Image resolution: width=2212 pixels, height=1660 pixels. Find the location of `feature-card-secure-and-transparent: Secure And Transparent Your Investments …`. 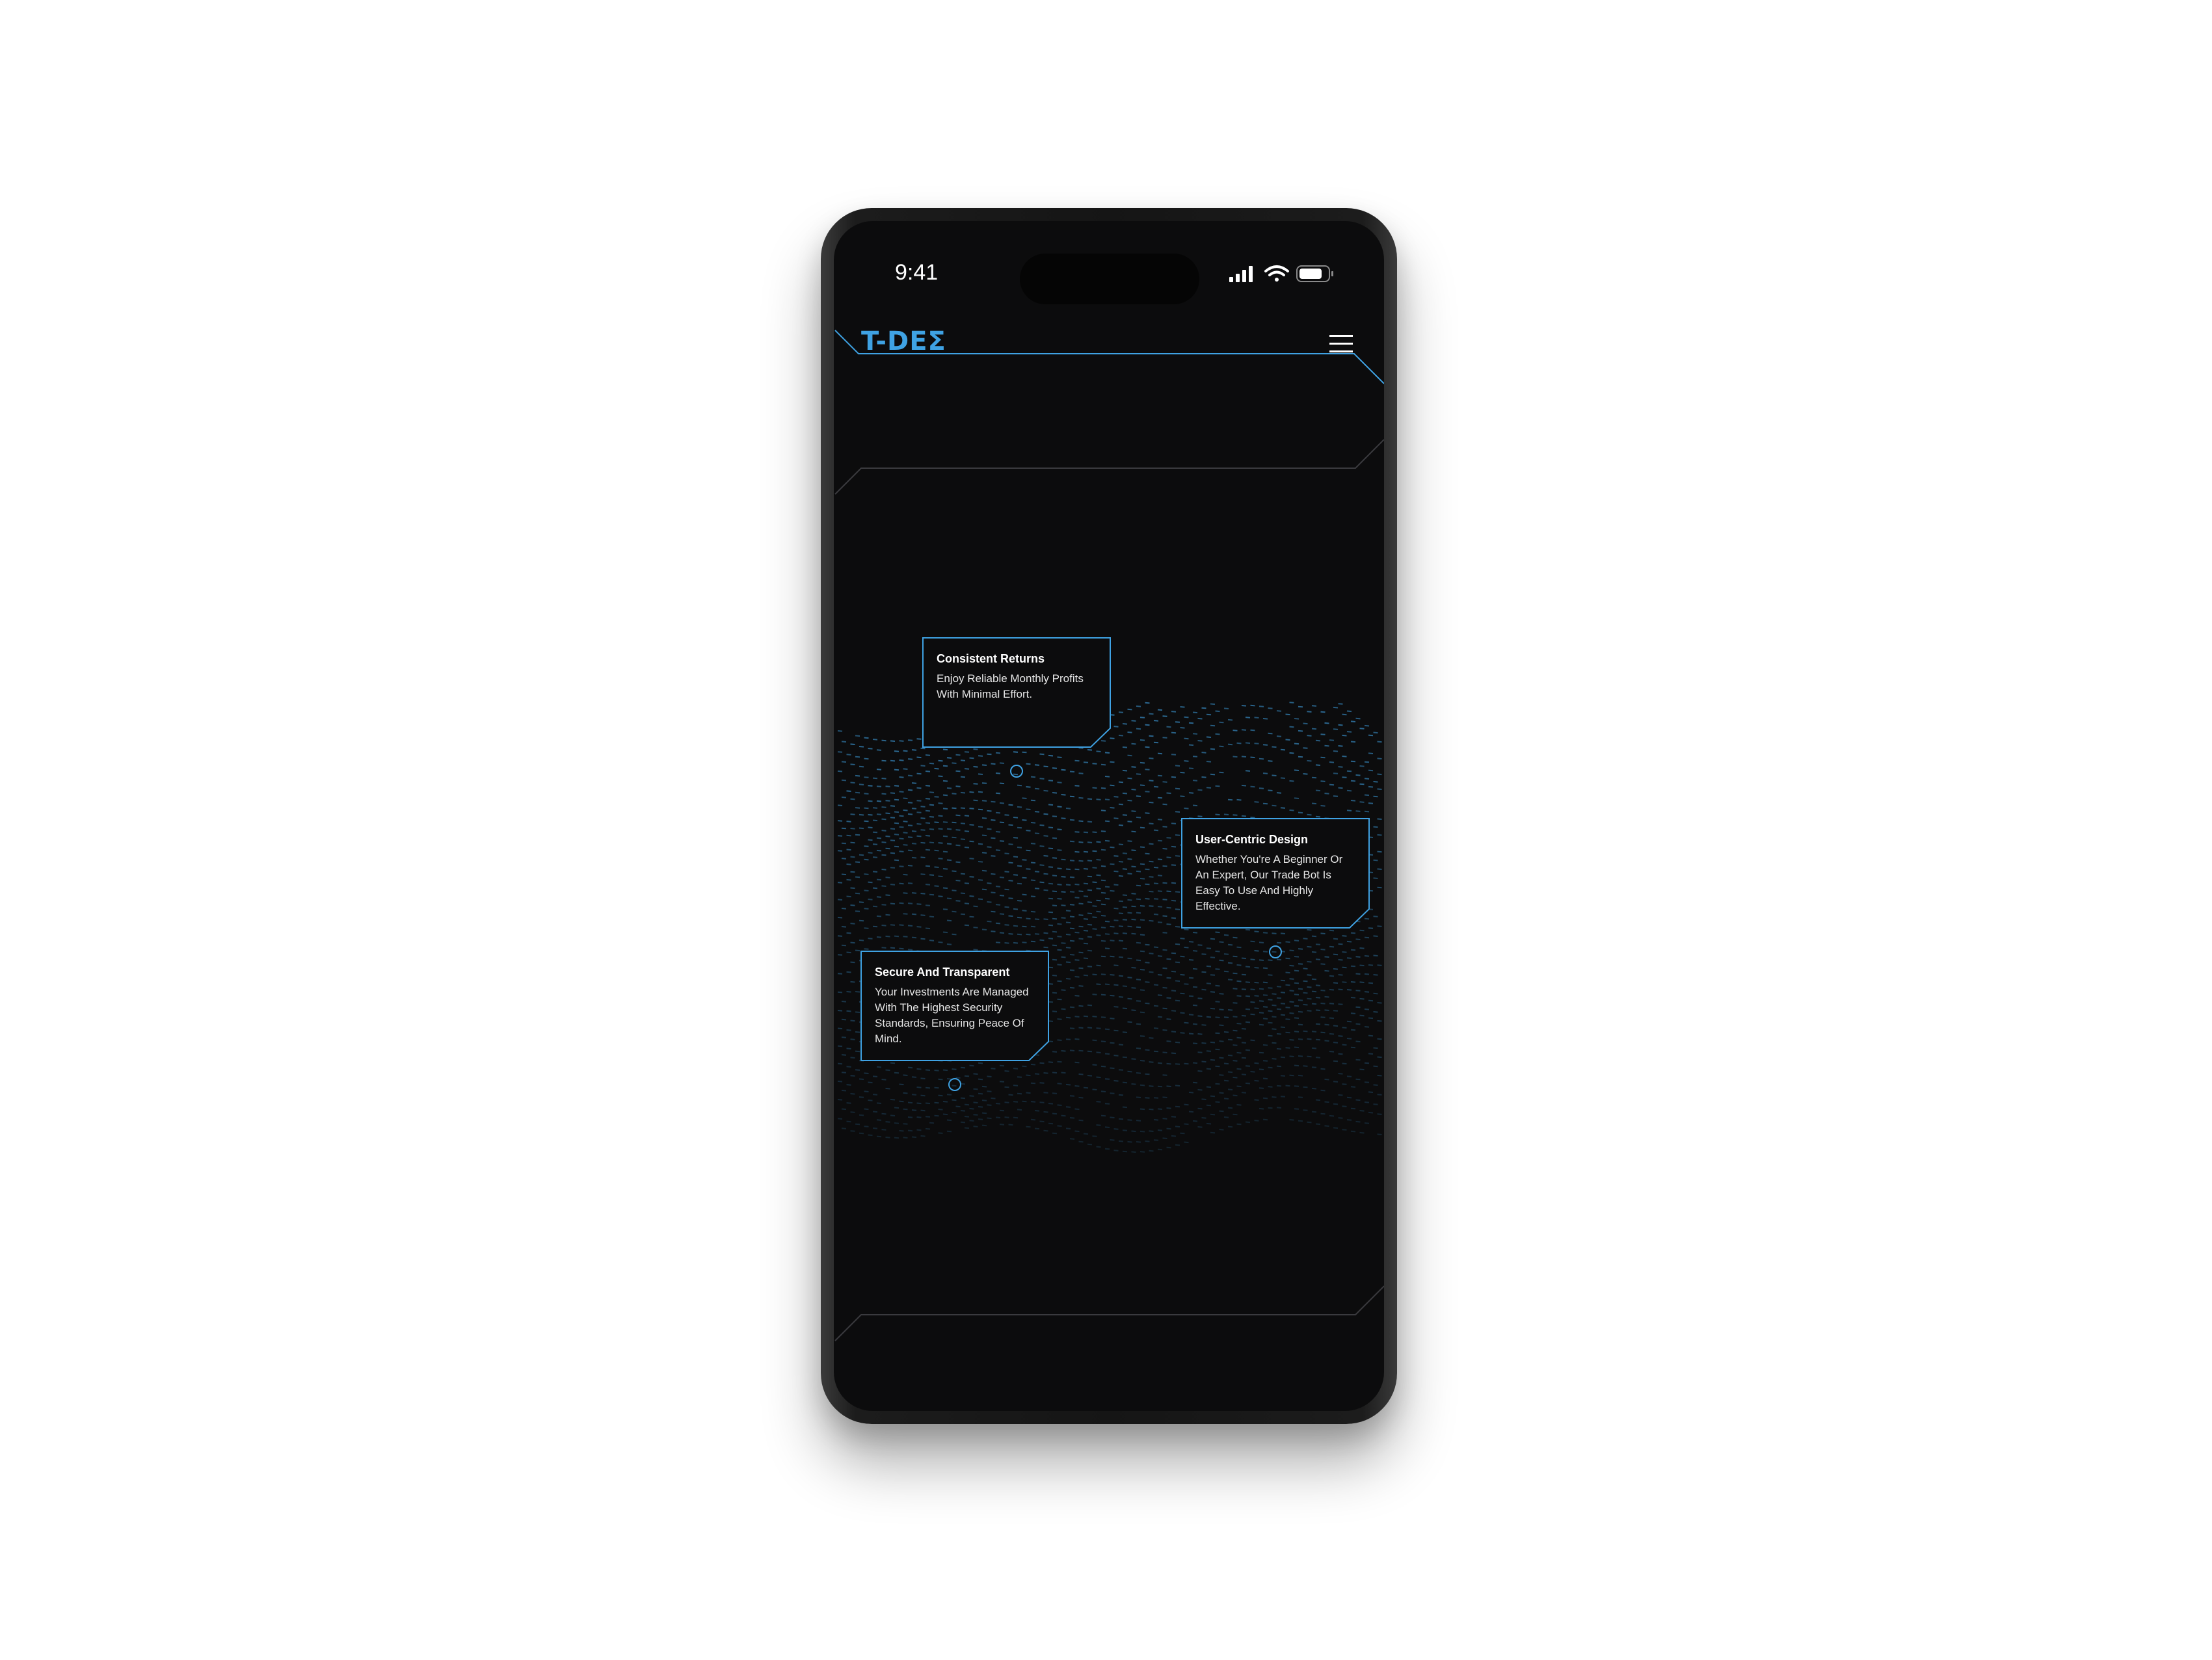

feature-card-secure-and-transparent: Secure And Transparent Your Investments … is located at coordinates (954, 1006).